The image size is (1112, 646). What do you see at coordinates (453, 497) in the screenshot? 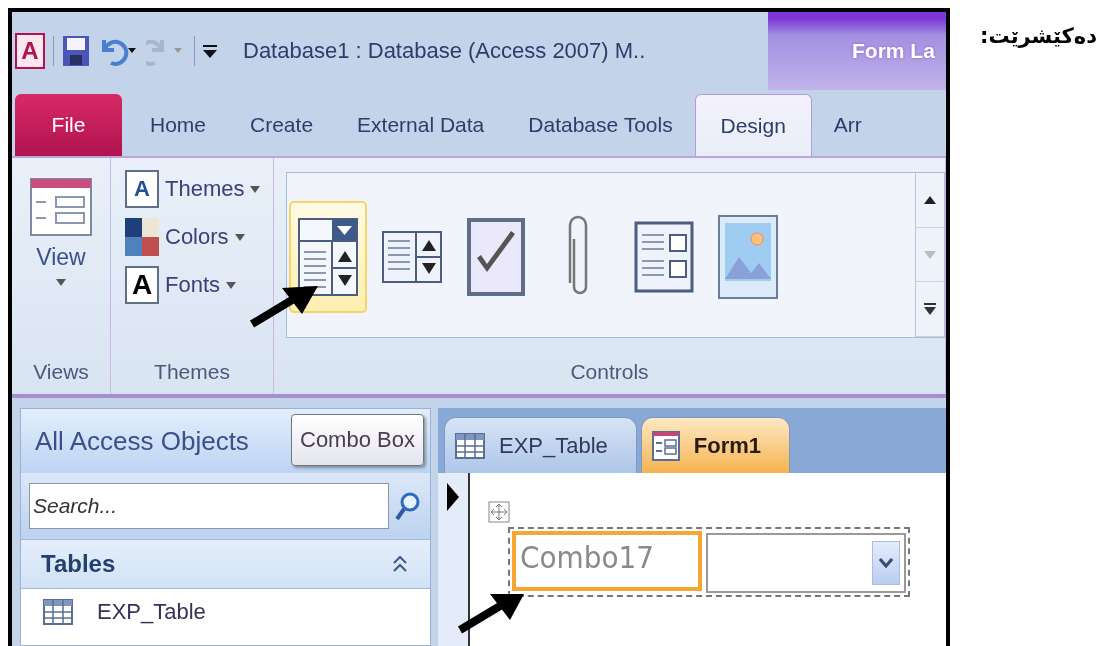
I see `record-selector-icon` at bounding box center [453, 497].